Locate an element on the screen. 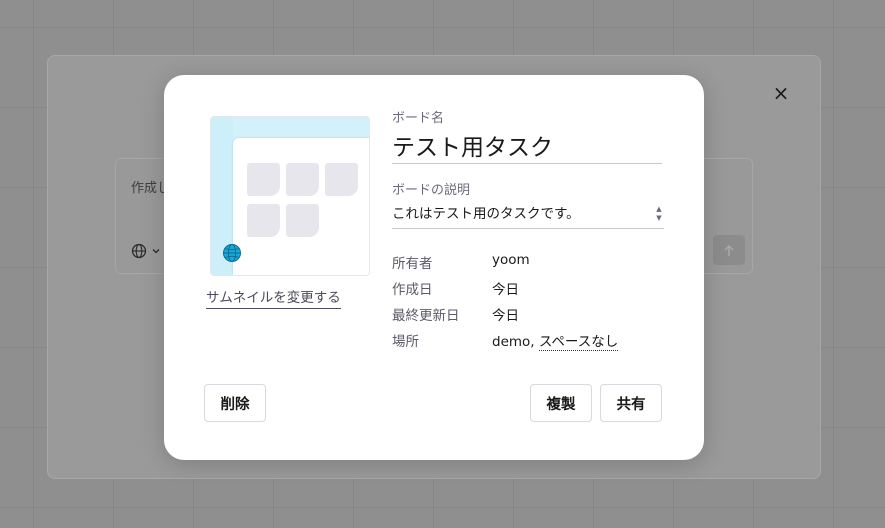  arrow-up-icon is located at coordinates (729, 250).